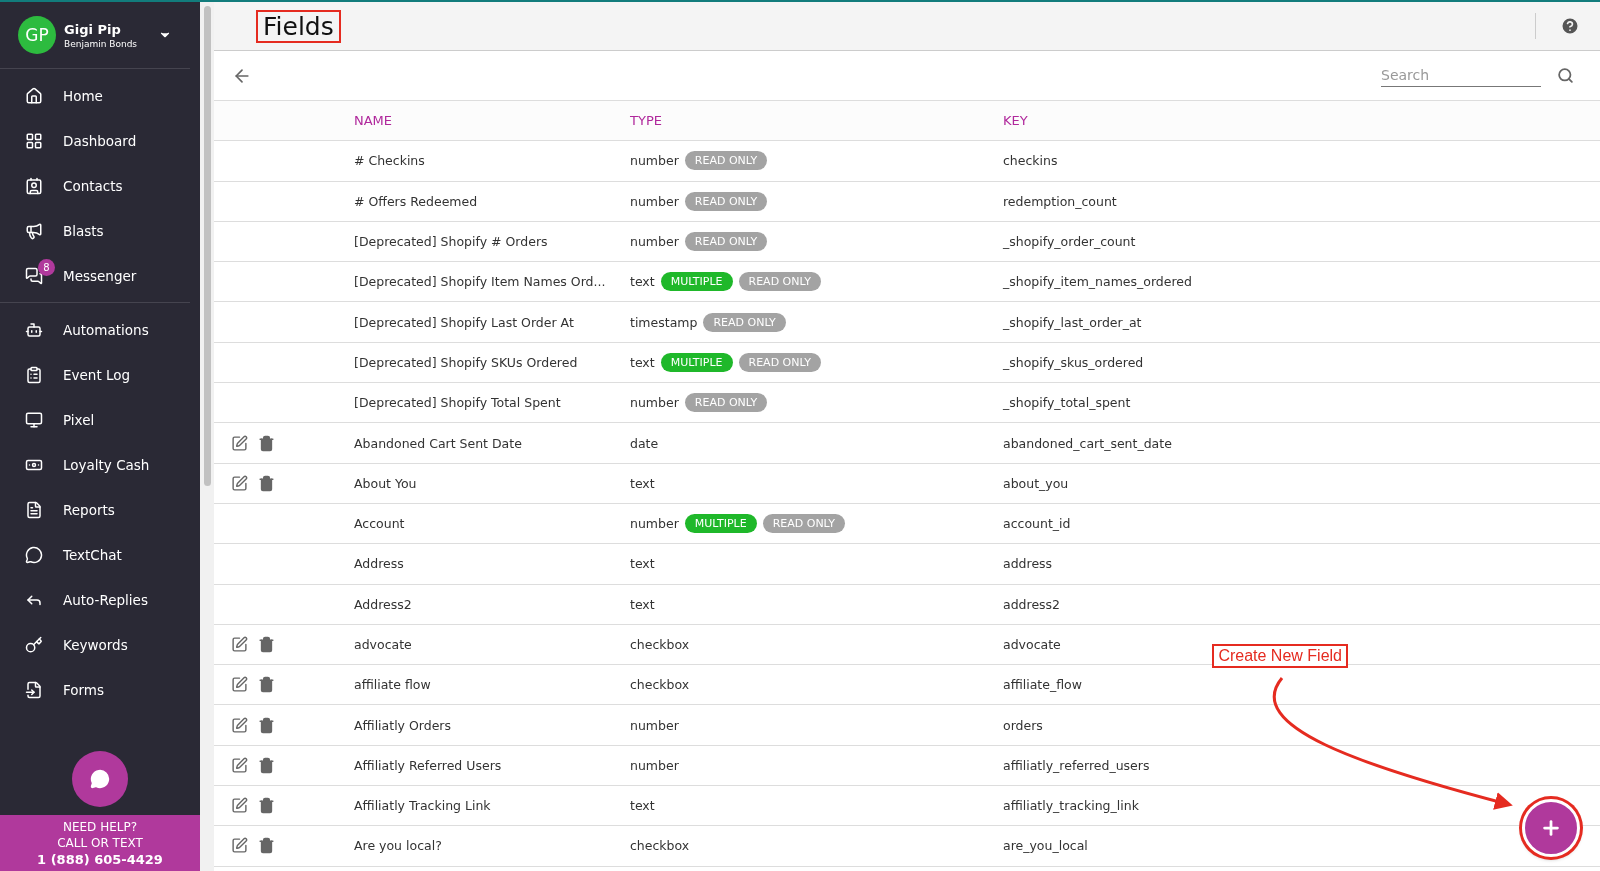 Image resolution: width=1600 pixels, height=871 pixels. What do you see at coordinates (1060, 201) in the screenshot?
I see `table-cell-text: redemption_count` at bounding box center [1060, 201].